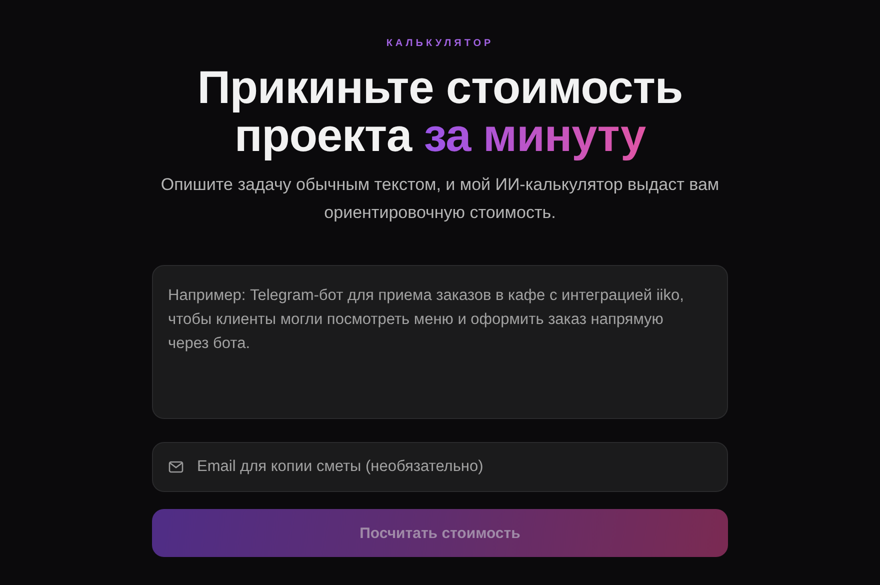  What do you see at coordinates (440, 467) in the screenshot?
I see `email-field: Email для копии сметы (необязательно)` at bounding box center [440, 467].